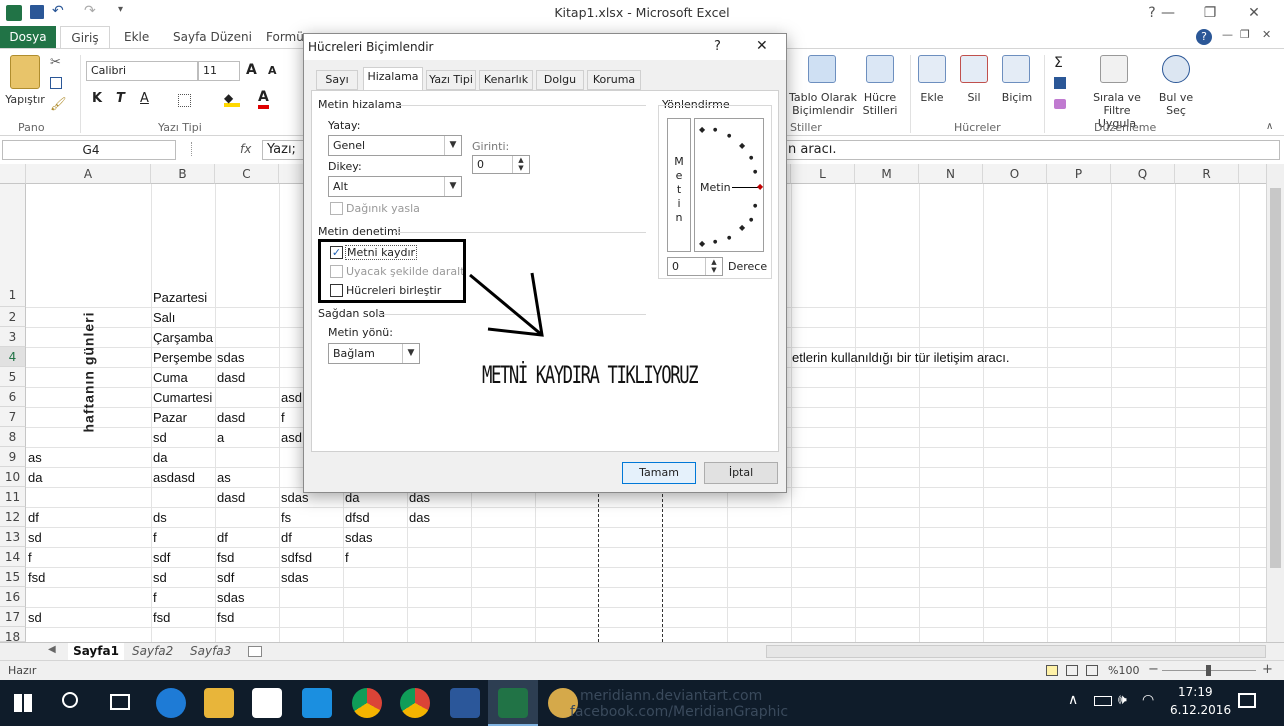  I want to click on insert-cells-label: Ekle, so click(932, 97).